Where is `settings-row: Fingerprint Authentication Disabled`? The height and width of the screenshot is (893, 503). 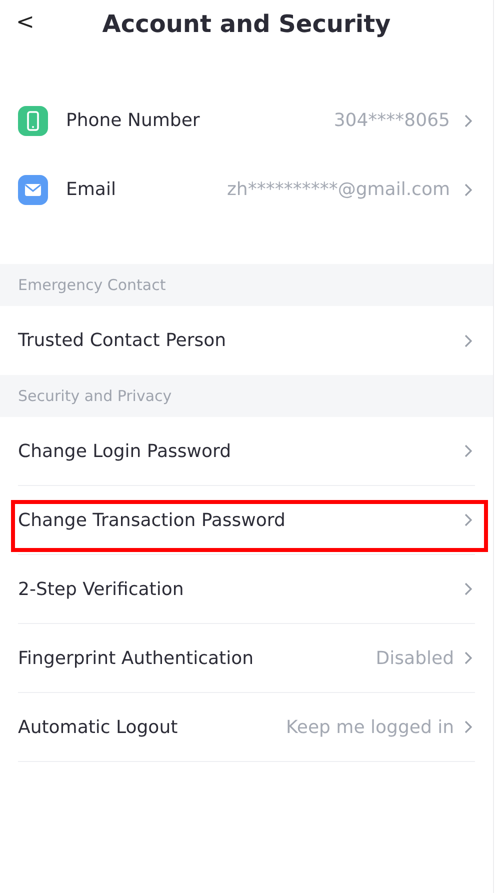
settings-row: Fingerprint Authentication Disabled is located at coordinates (246, 658).